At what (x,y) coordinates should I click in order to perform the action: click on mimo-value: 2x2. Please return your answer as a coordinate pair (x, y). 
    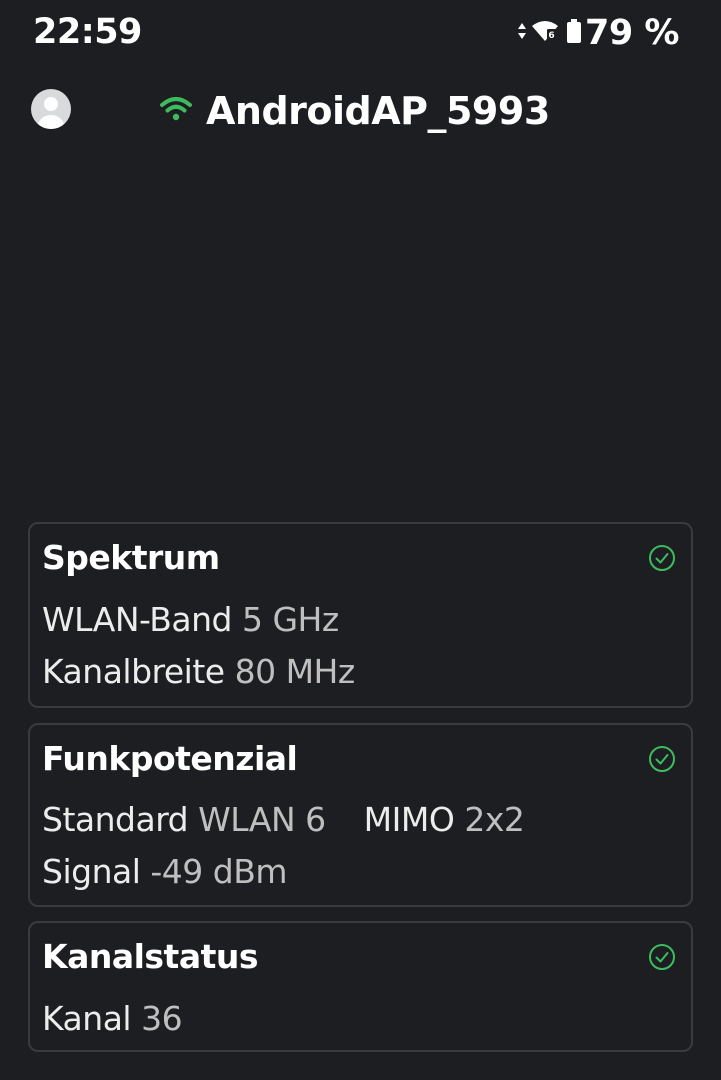
    Looking at the image, I should click on (494, 819).